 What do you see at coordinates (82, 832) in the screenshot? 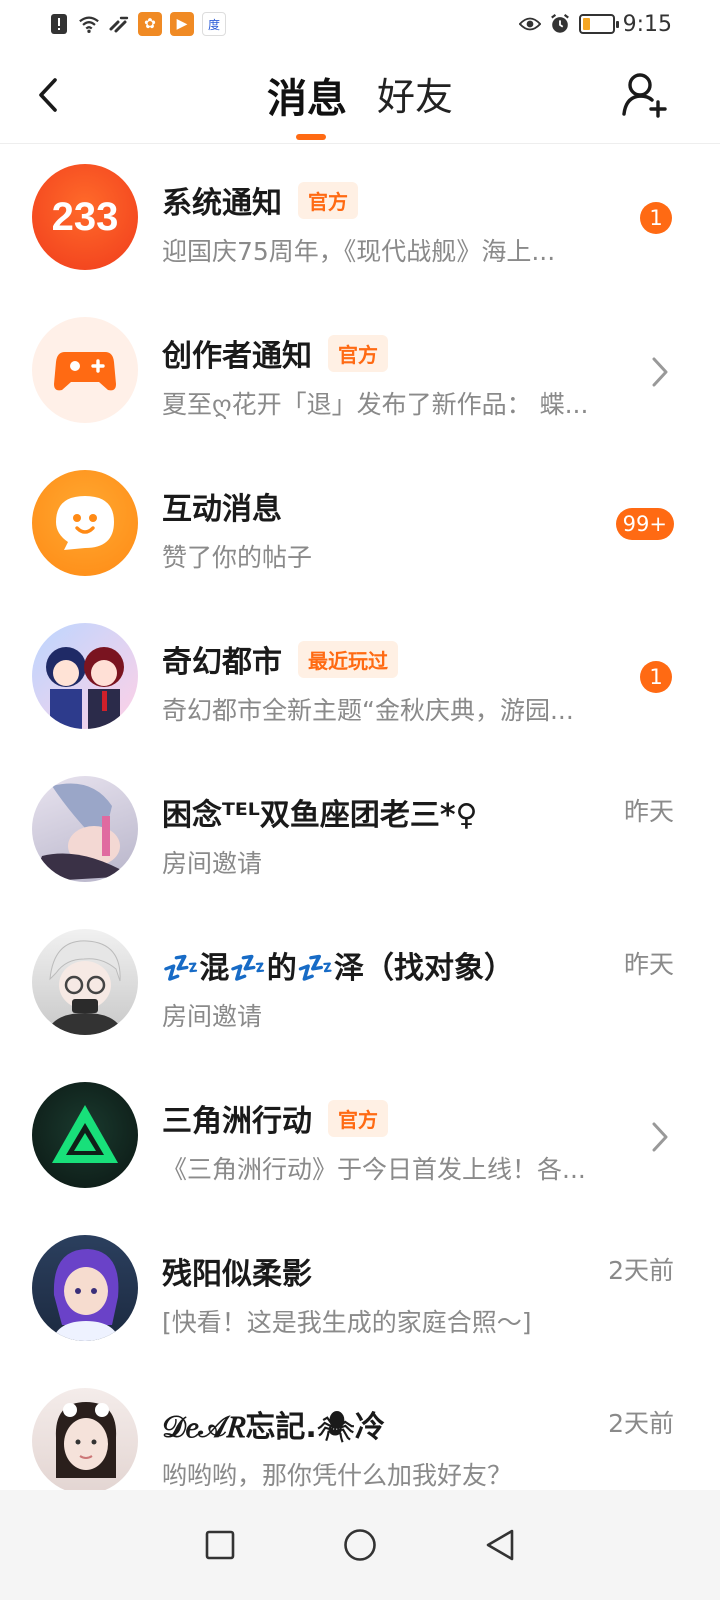
I see `anime-girl-image` at bounding box center [82, 832].